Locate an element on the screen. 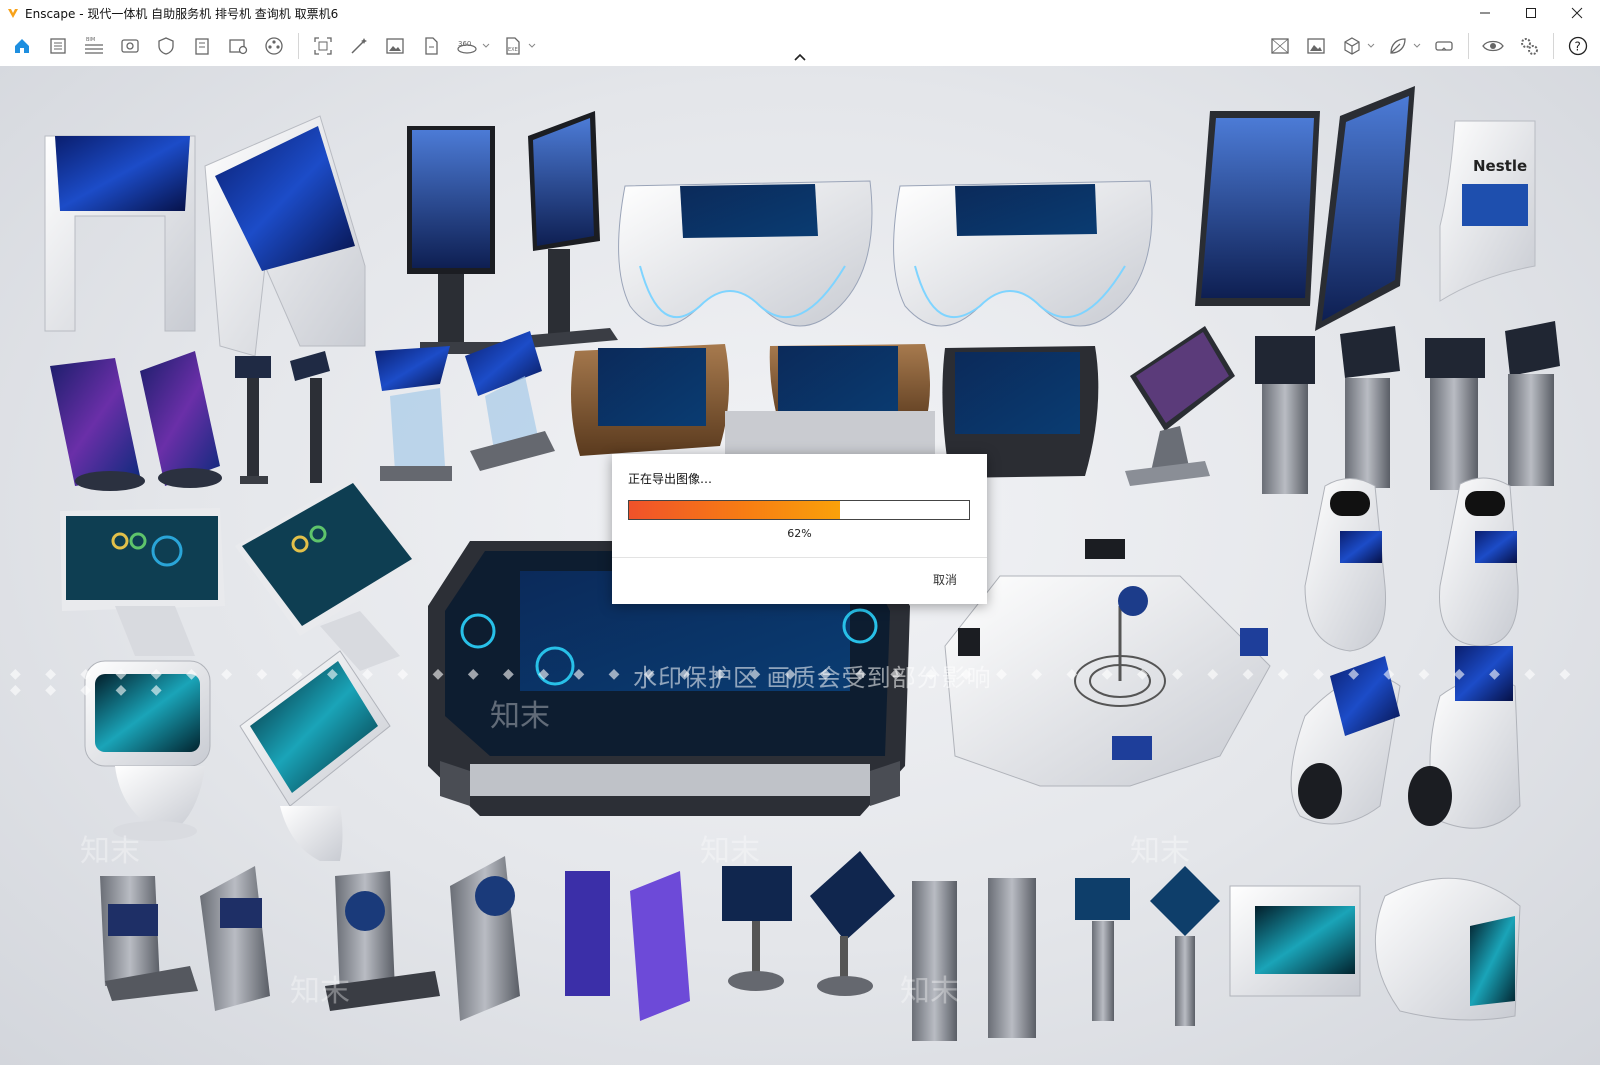 The image size is (1600, 1065). view-button is located at coordinates (130, 46).